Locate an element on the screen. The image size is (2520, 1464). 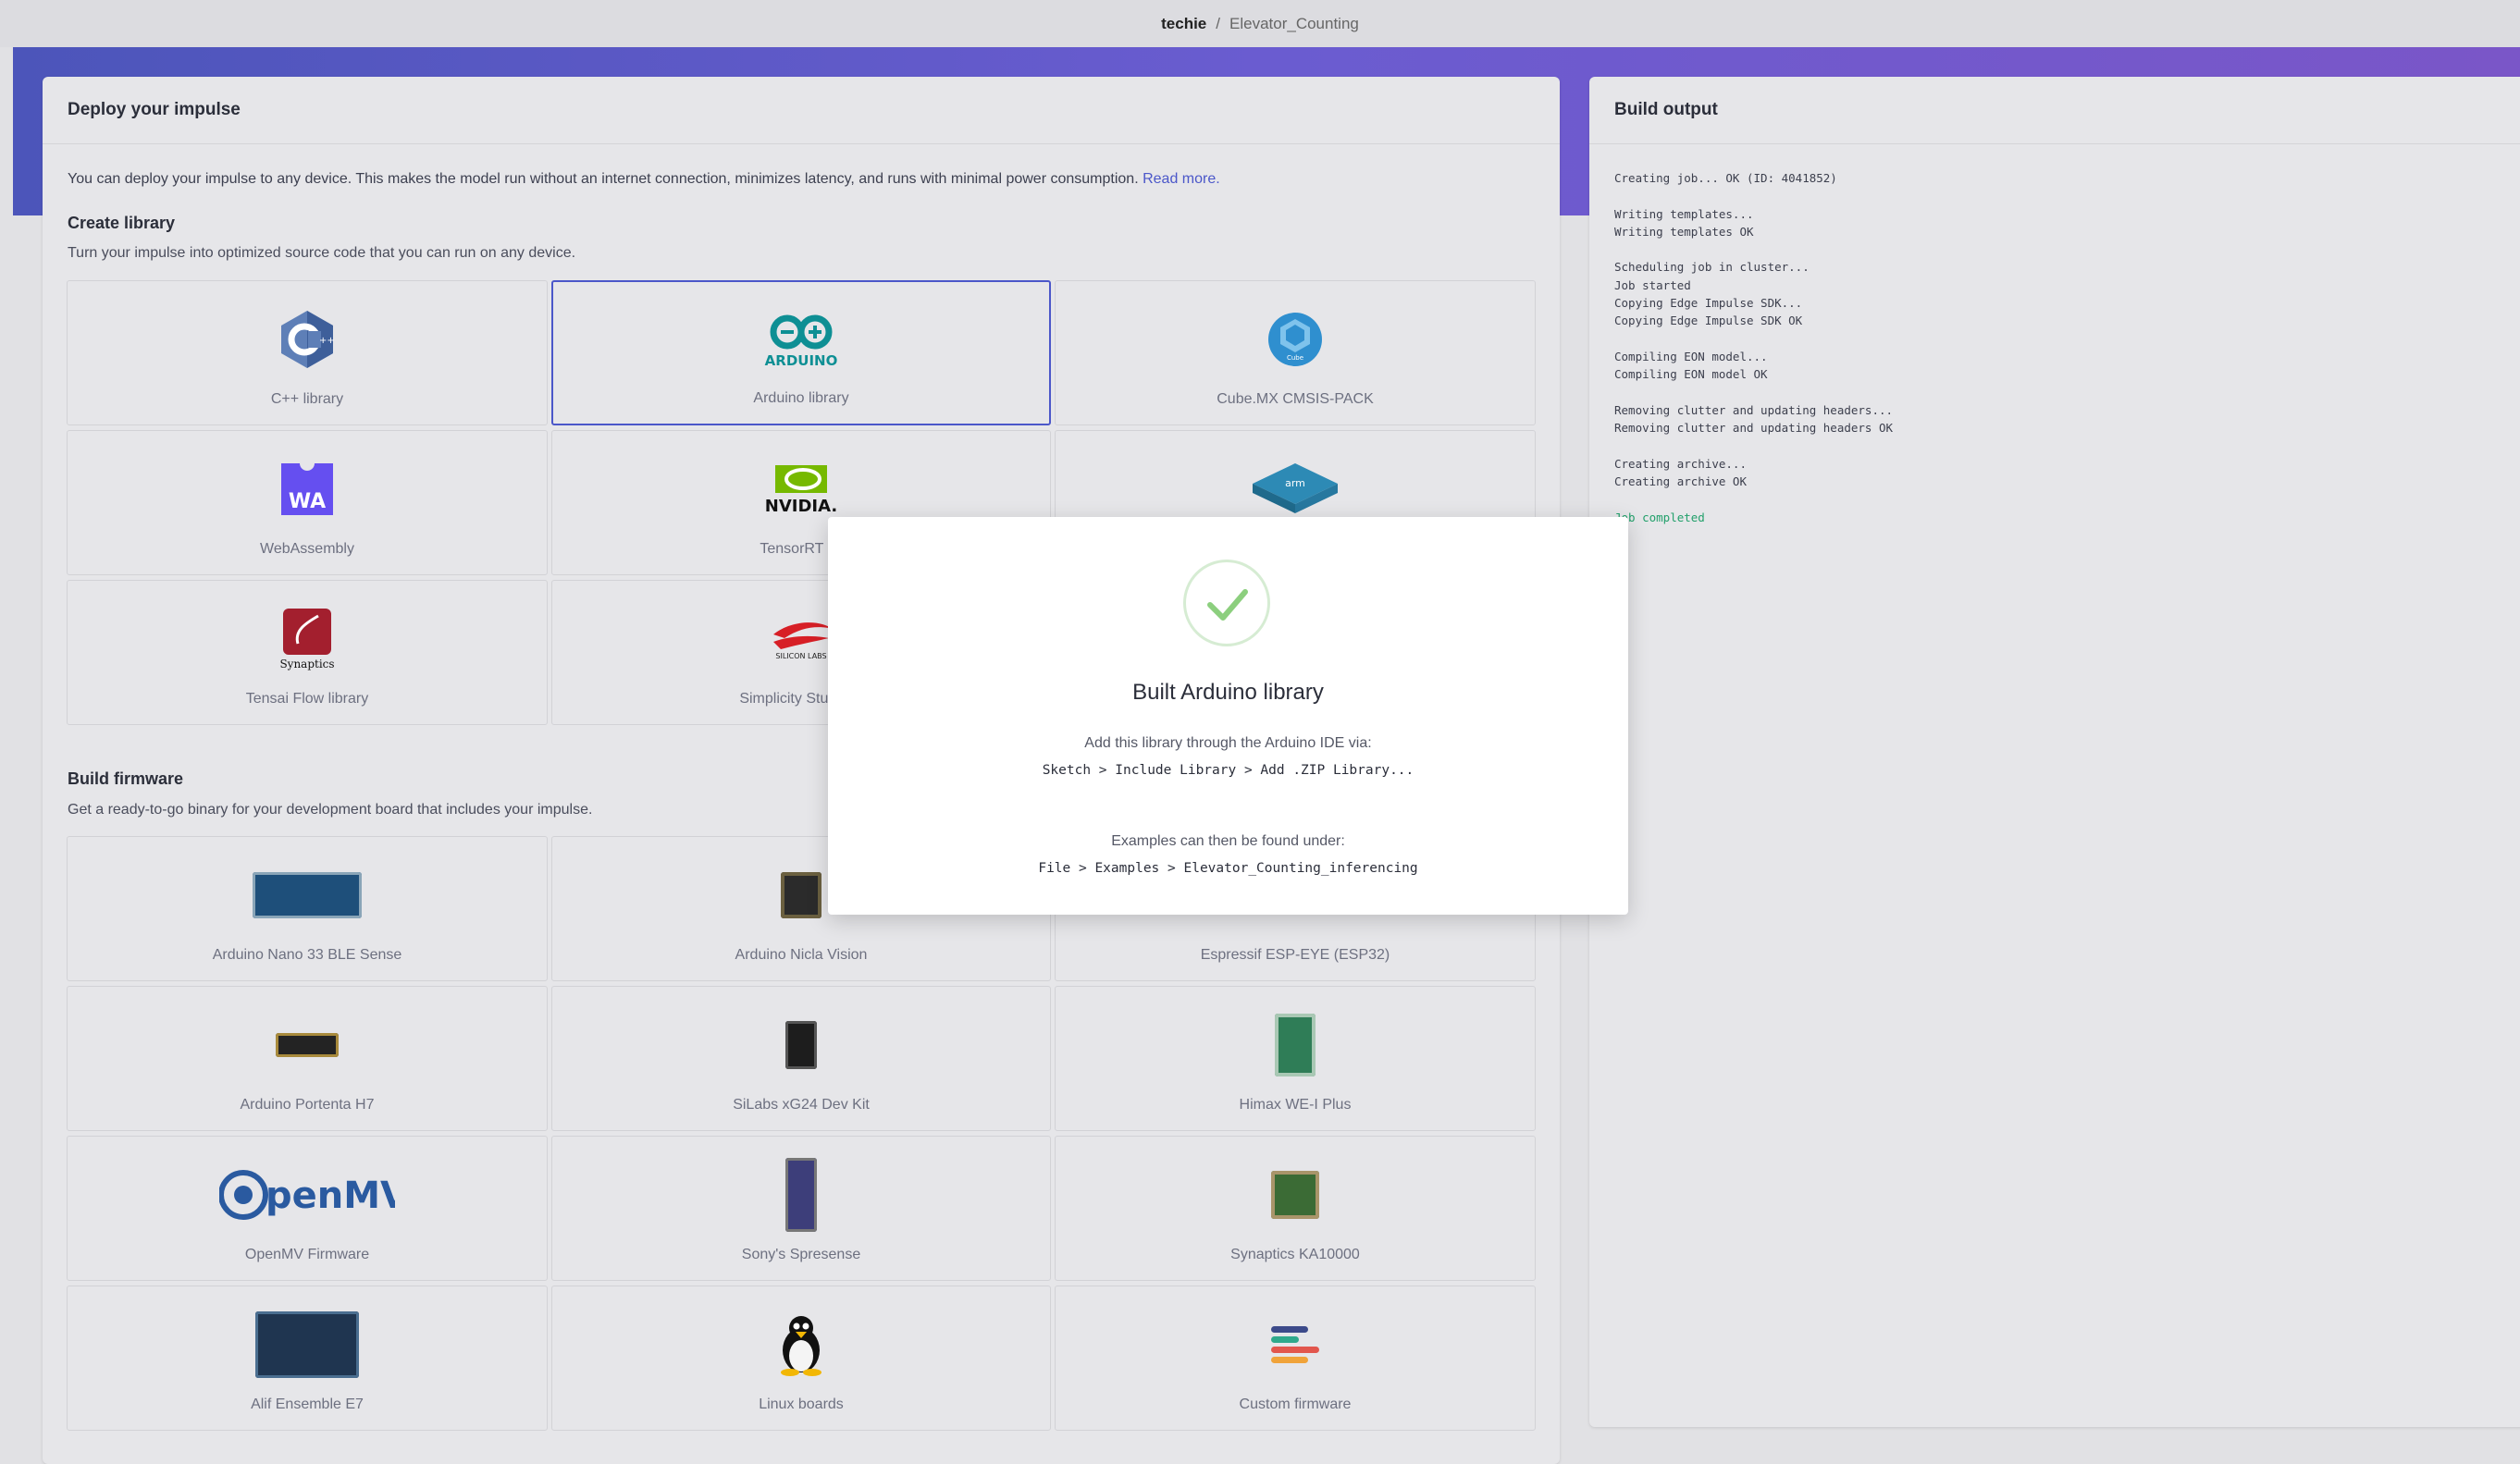
tile-label: Arduino library is located at coordinates (801, 398).